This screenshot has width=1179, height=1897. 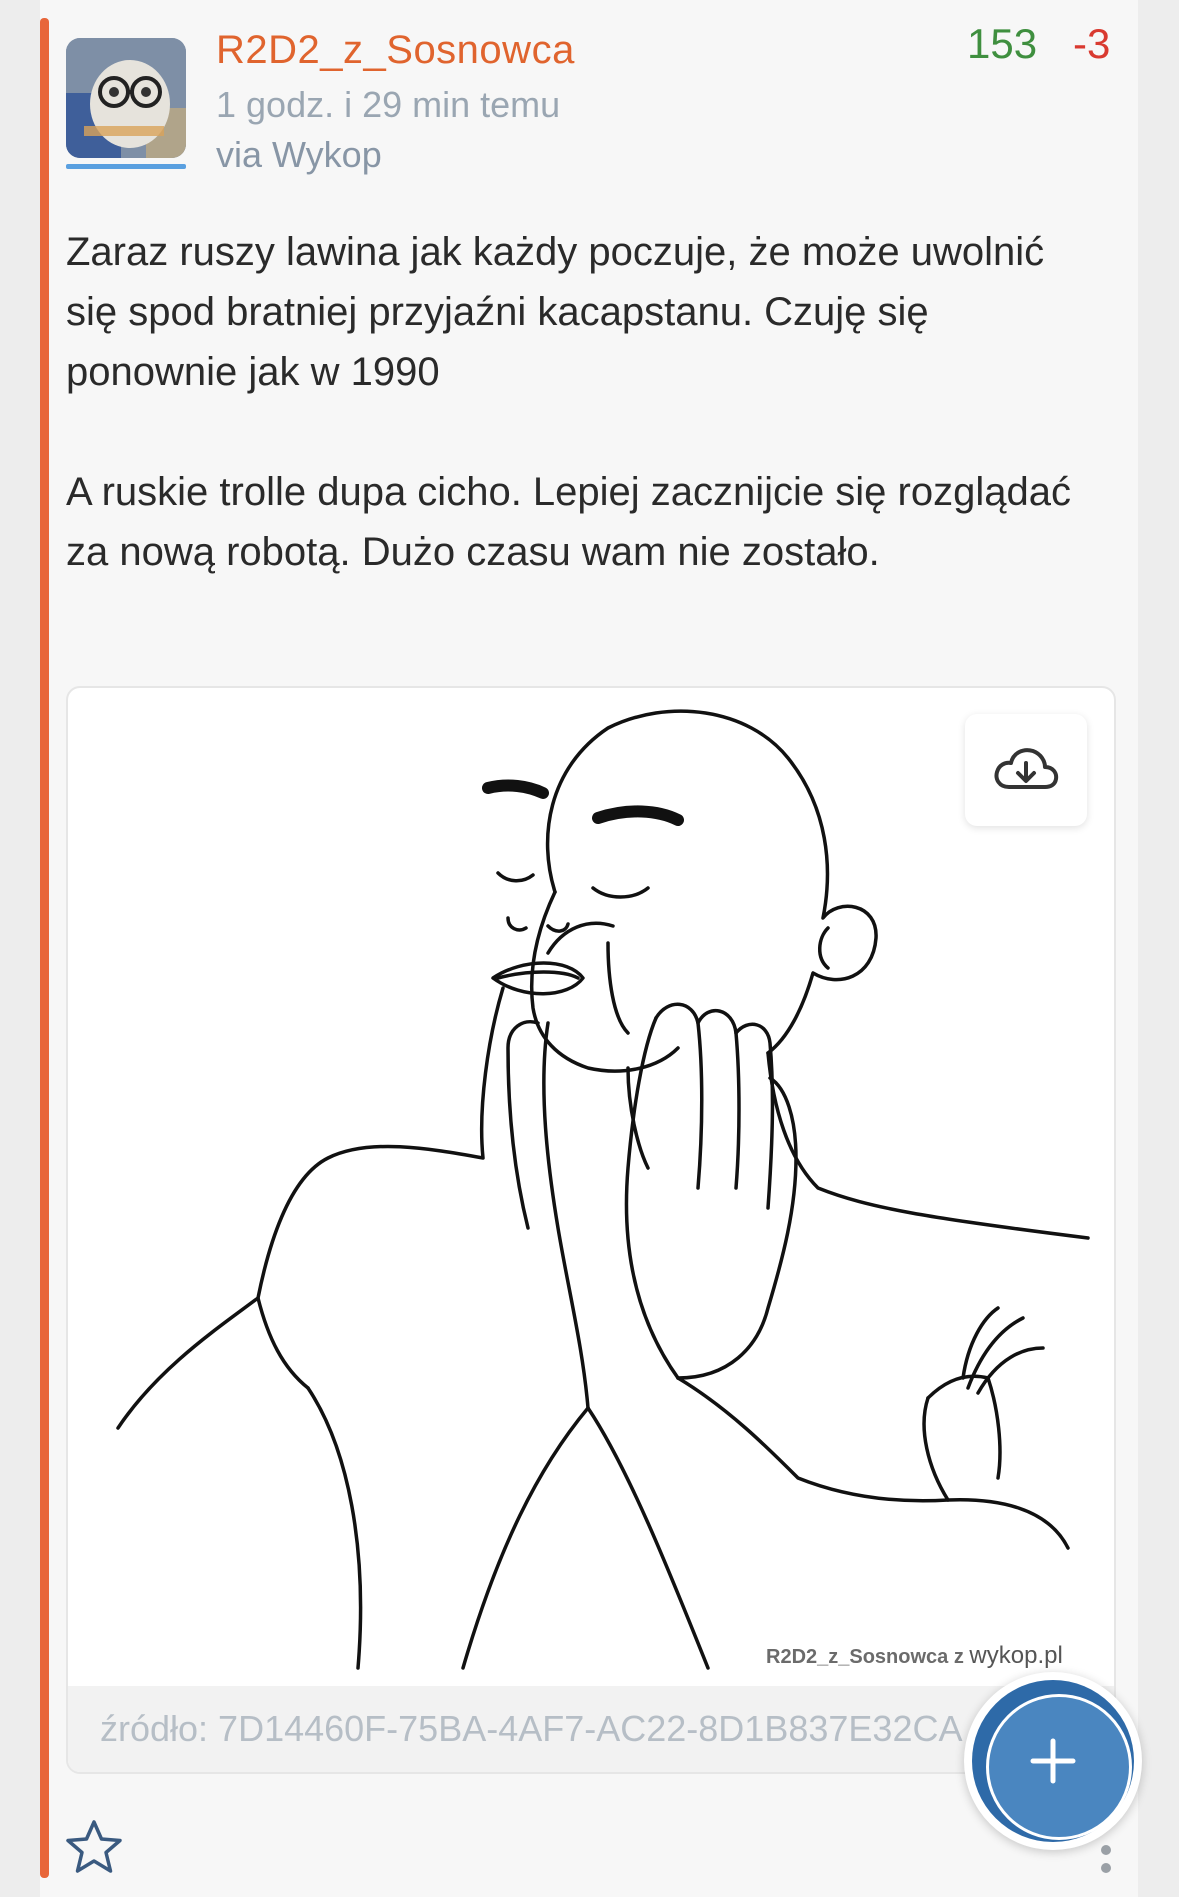 I want to click on star-icon, so click(x=94, y=1846).